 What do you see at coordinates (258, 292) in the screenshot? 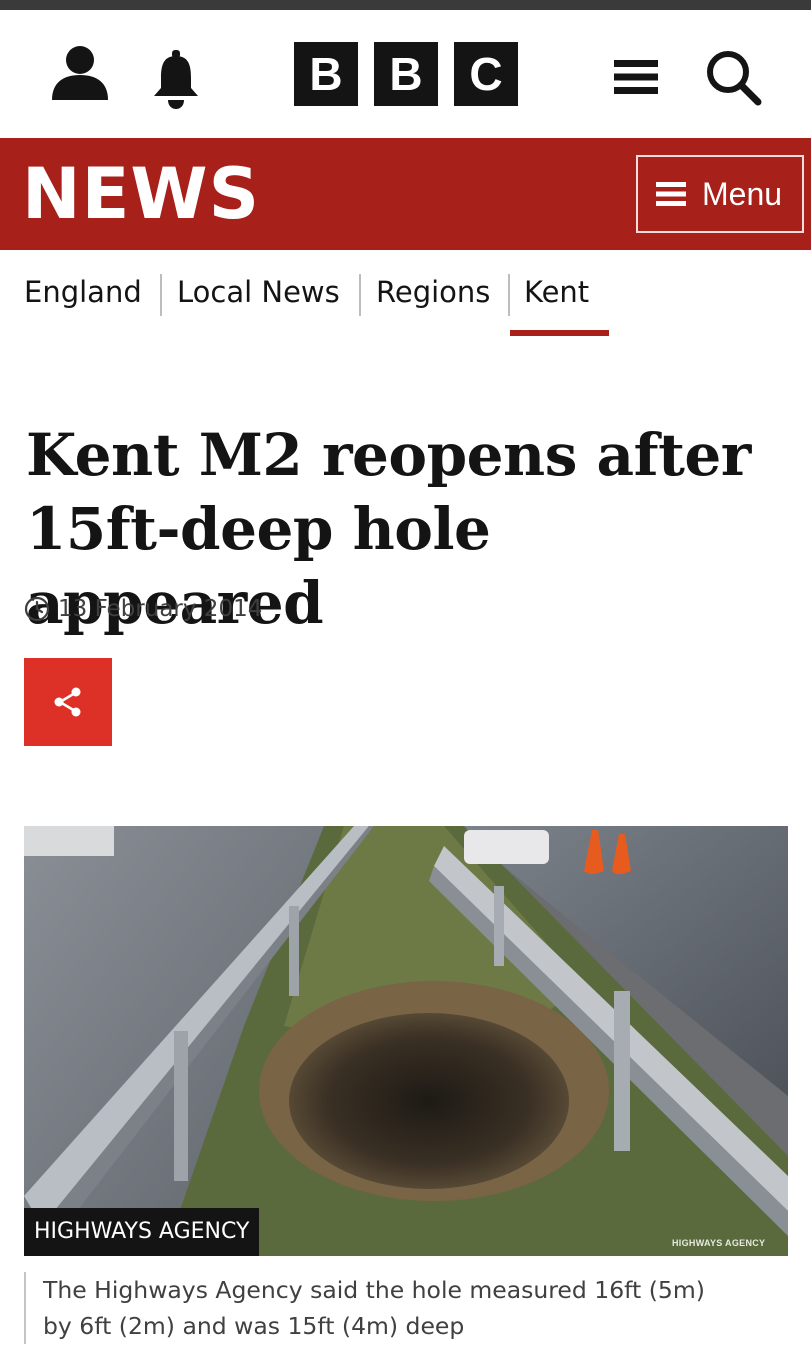
I see `nav-item-local-news: Local News` at bounding box center [258, 292].